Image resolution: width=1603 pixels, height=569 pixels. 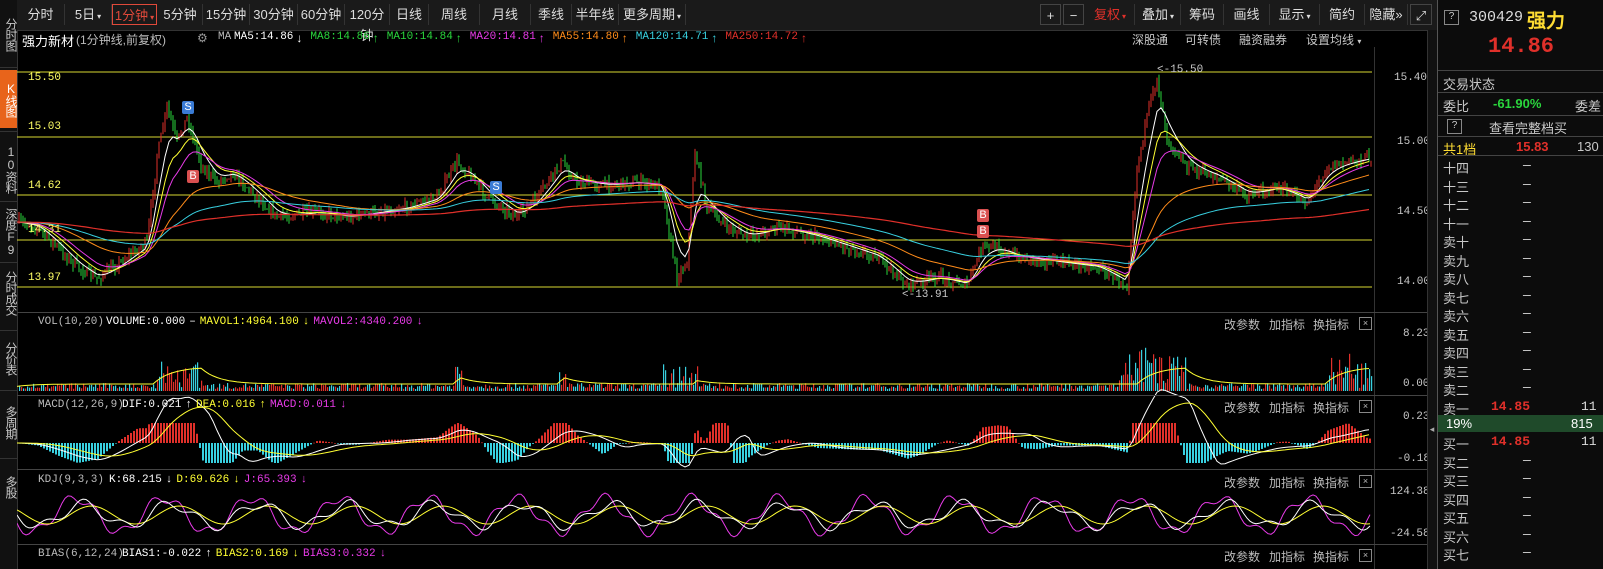 What do you see at coordinates (652, 14) in the screenshot?
I see `more-periods-dropdown: 更多周期 ▾` at bounding box center [652, 14].